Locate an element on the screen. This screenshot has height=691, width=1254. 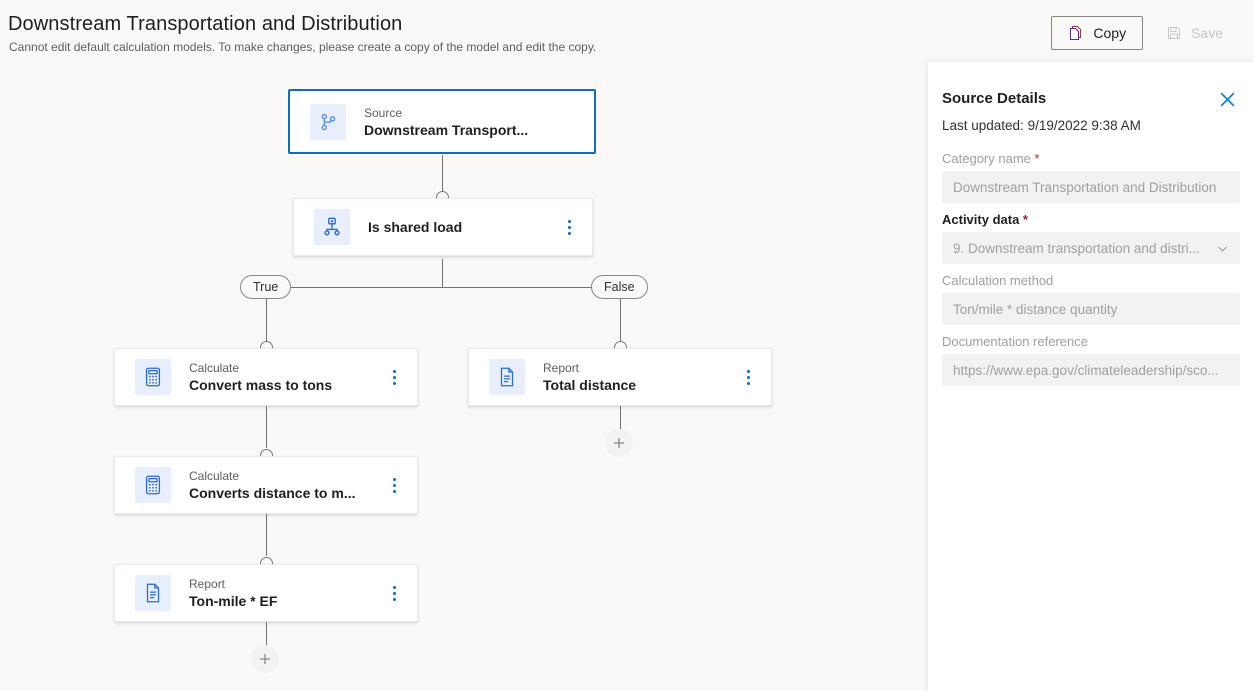
connector-calc2-to-report2 is located at coordinates (266, 535).